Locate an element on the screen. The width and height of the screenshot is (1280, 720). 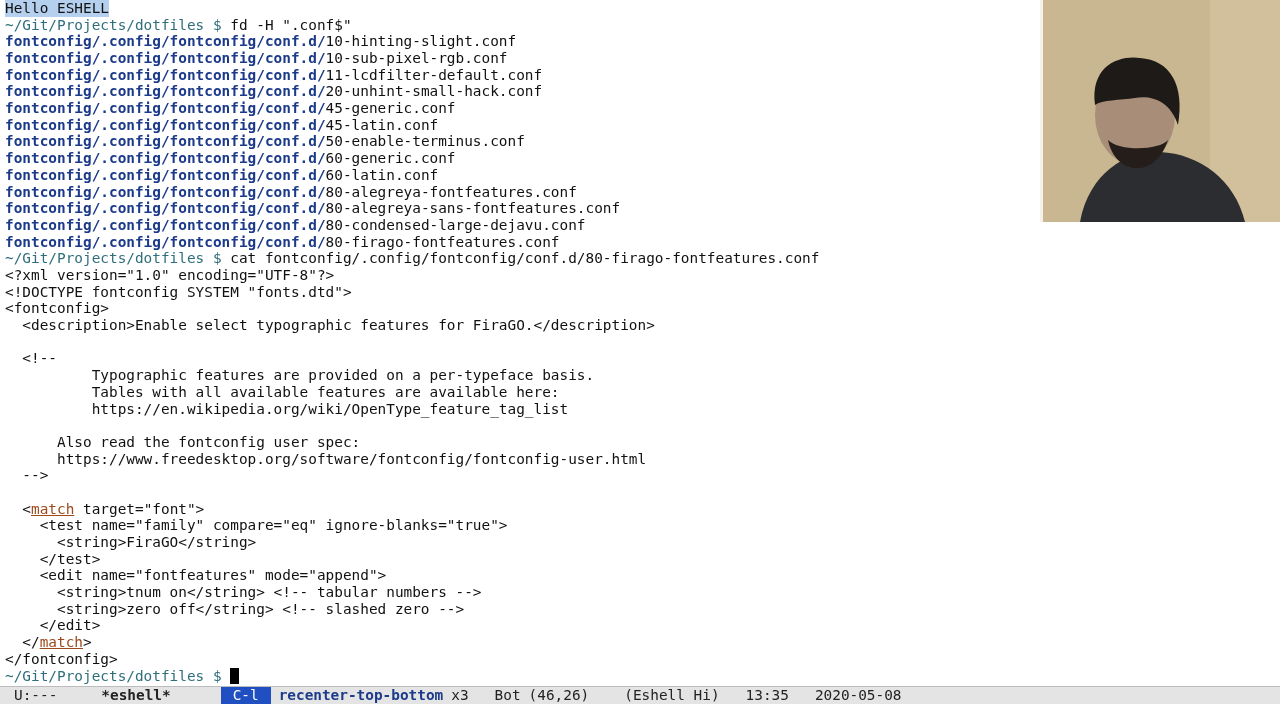
output-text: 45-generic.conf is located at coordinates (390, 108).